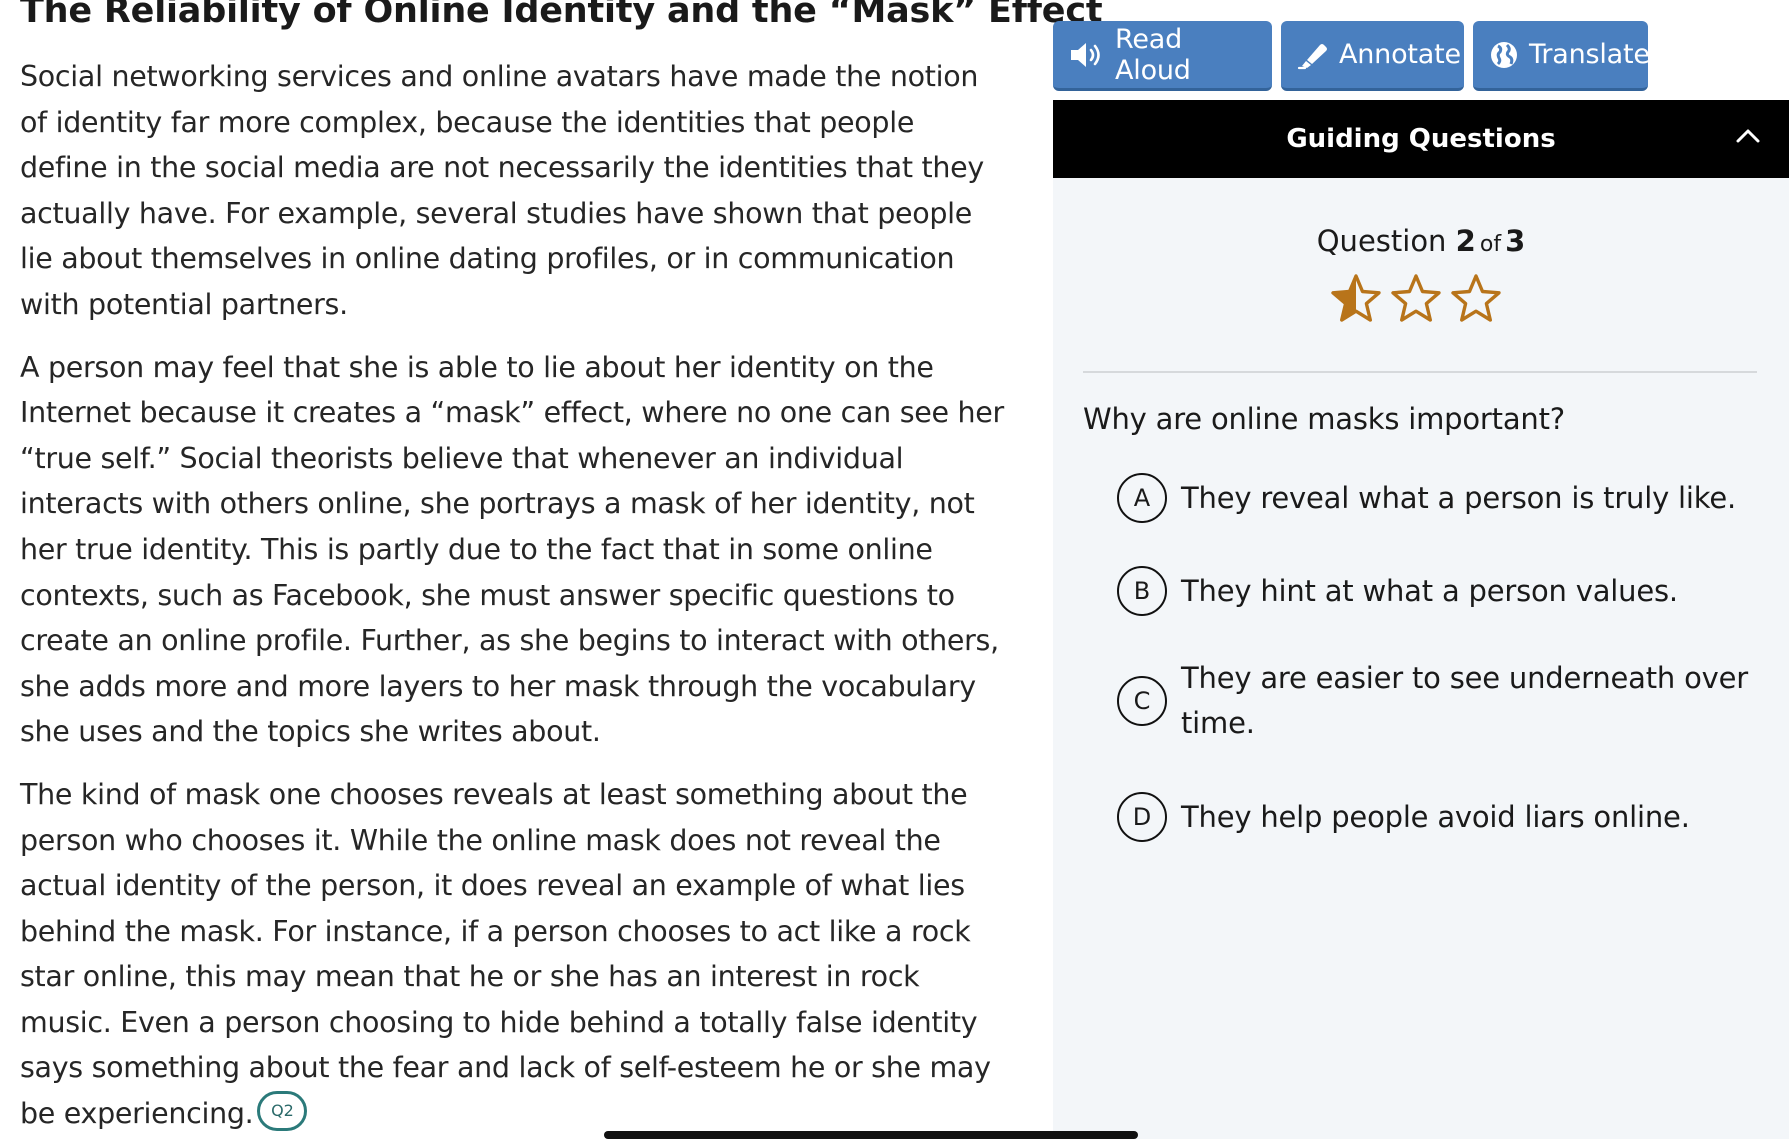  I want to click on annotate-button: Annotate, so click(1372, 56).